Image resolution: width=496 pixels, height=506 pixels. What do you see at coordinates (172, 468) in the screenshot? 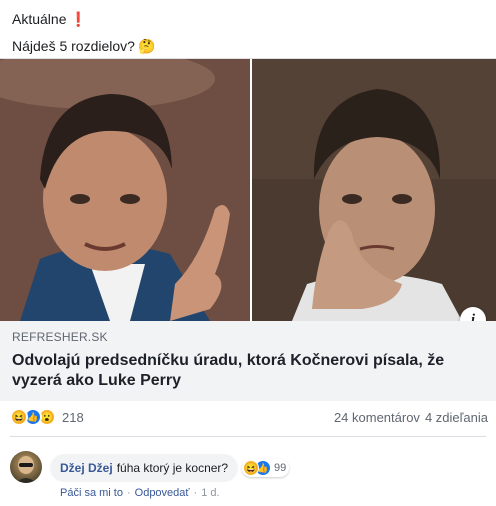
I see `comment-text: fúha ktorý je kocner?` at bounding box center [172, 468].